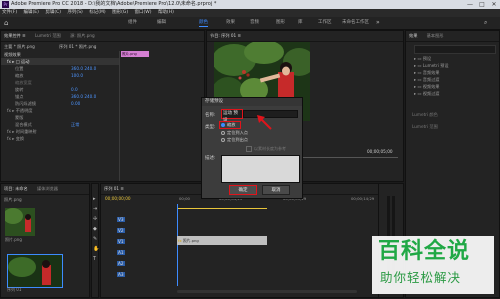 Image resolution: width=500 pixels, height=299 pixels. Describe the element at coordinates (16, 188) in the screenshot. I see `tab-project: 项目: 未命名` at that location.